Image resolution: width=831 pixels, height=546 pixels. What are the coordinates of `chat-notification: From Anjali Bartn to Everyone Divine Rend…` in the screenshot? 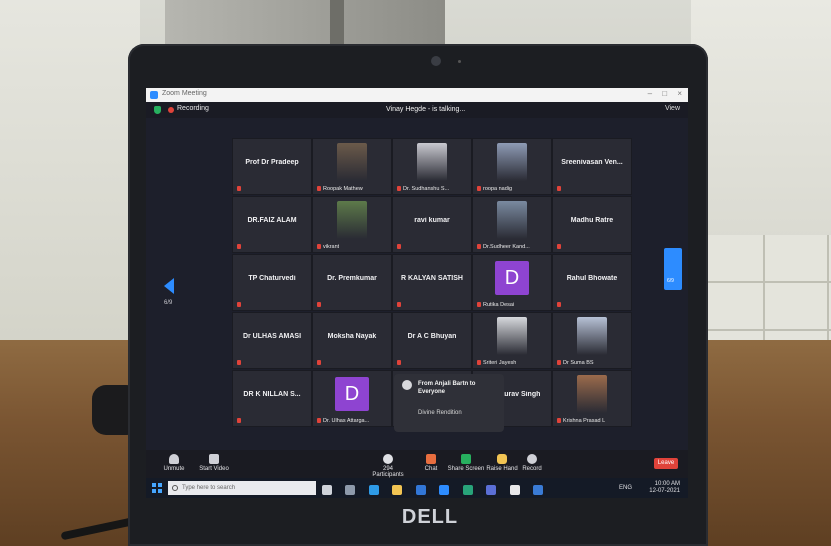 It's located at (449, 403).